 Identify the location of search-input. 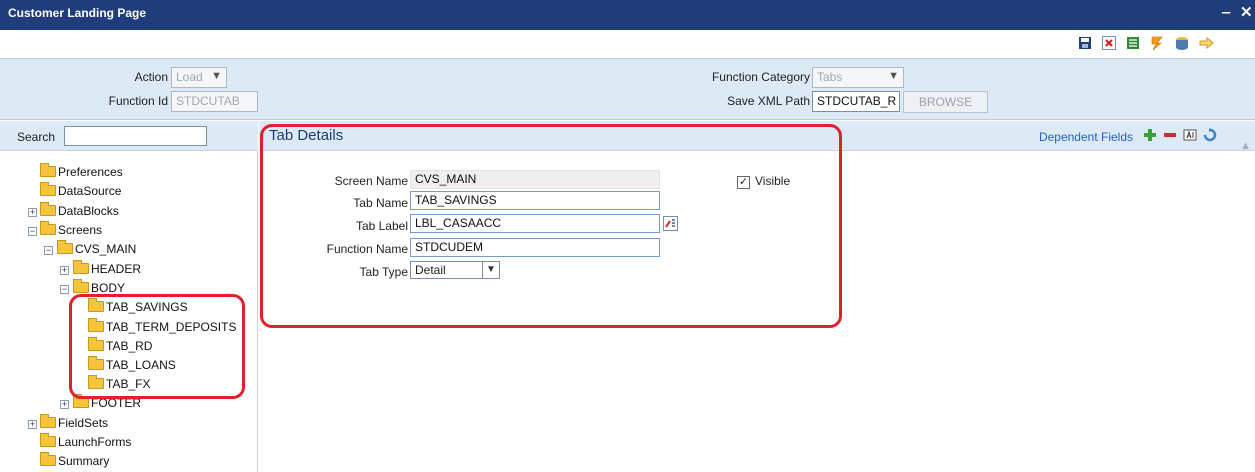
(135, 136).